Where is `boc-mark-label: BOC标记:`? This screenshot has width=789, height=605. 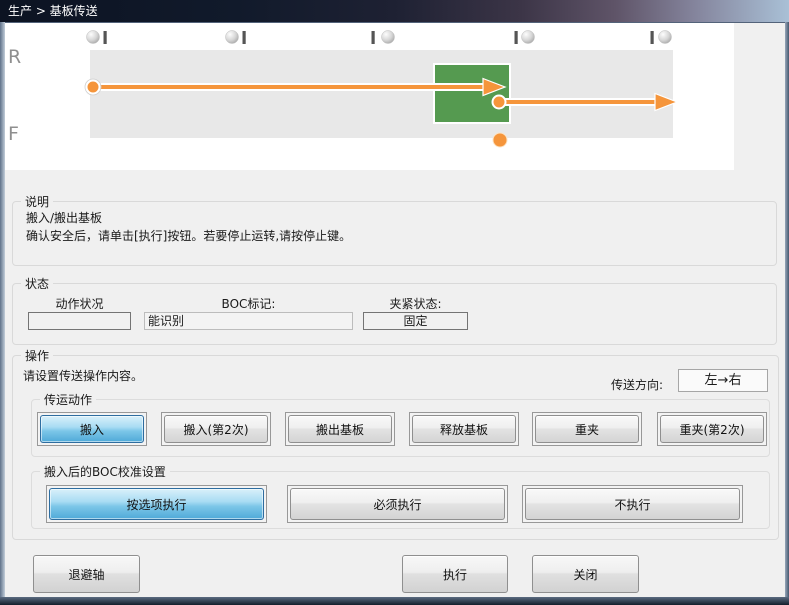 boc-mark-label: BOC标记: is located at coordinates (248, 304).